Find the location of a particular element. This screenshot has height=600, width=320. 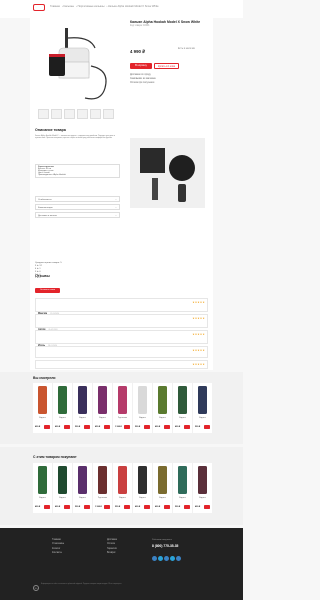

video-preview-image is located at coordinates (167, 173).